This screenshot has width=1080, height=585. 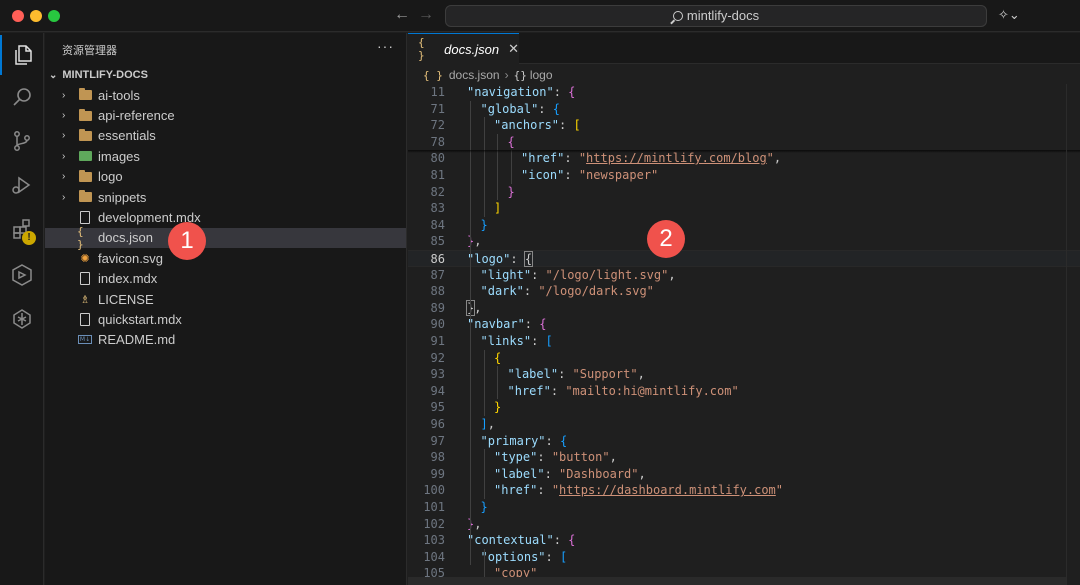 What do you see at coordinates (533, 374) in the screenshot?
I see `code-token: "label"` at bounding box center [533, 374].